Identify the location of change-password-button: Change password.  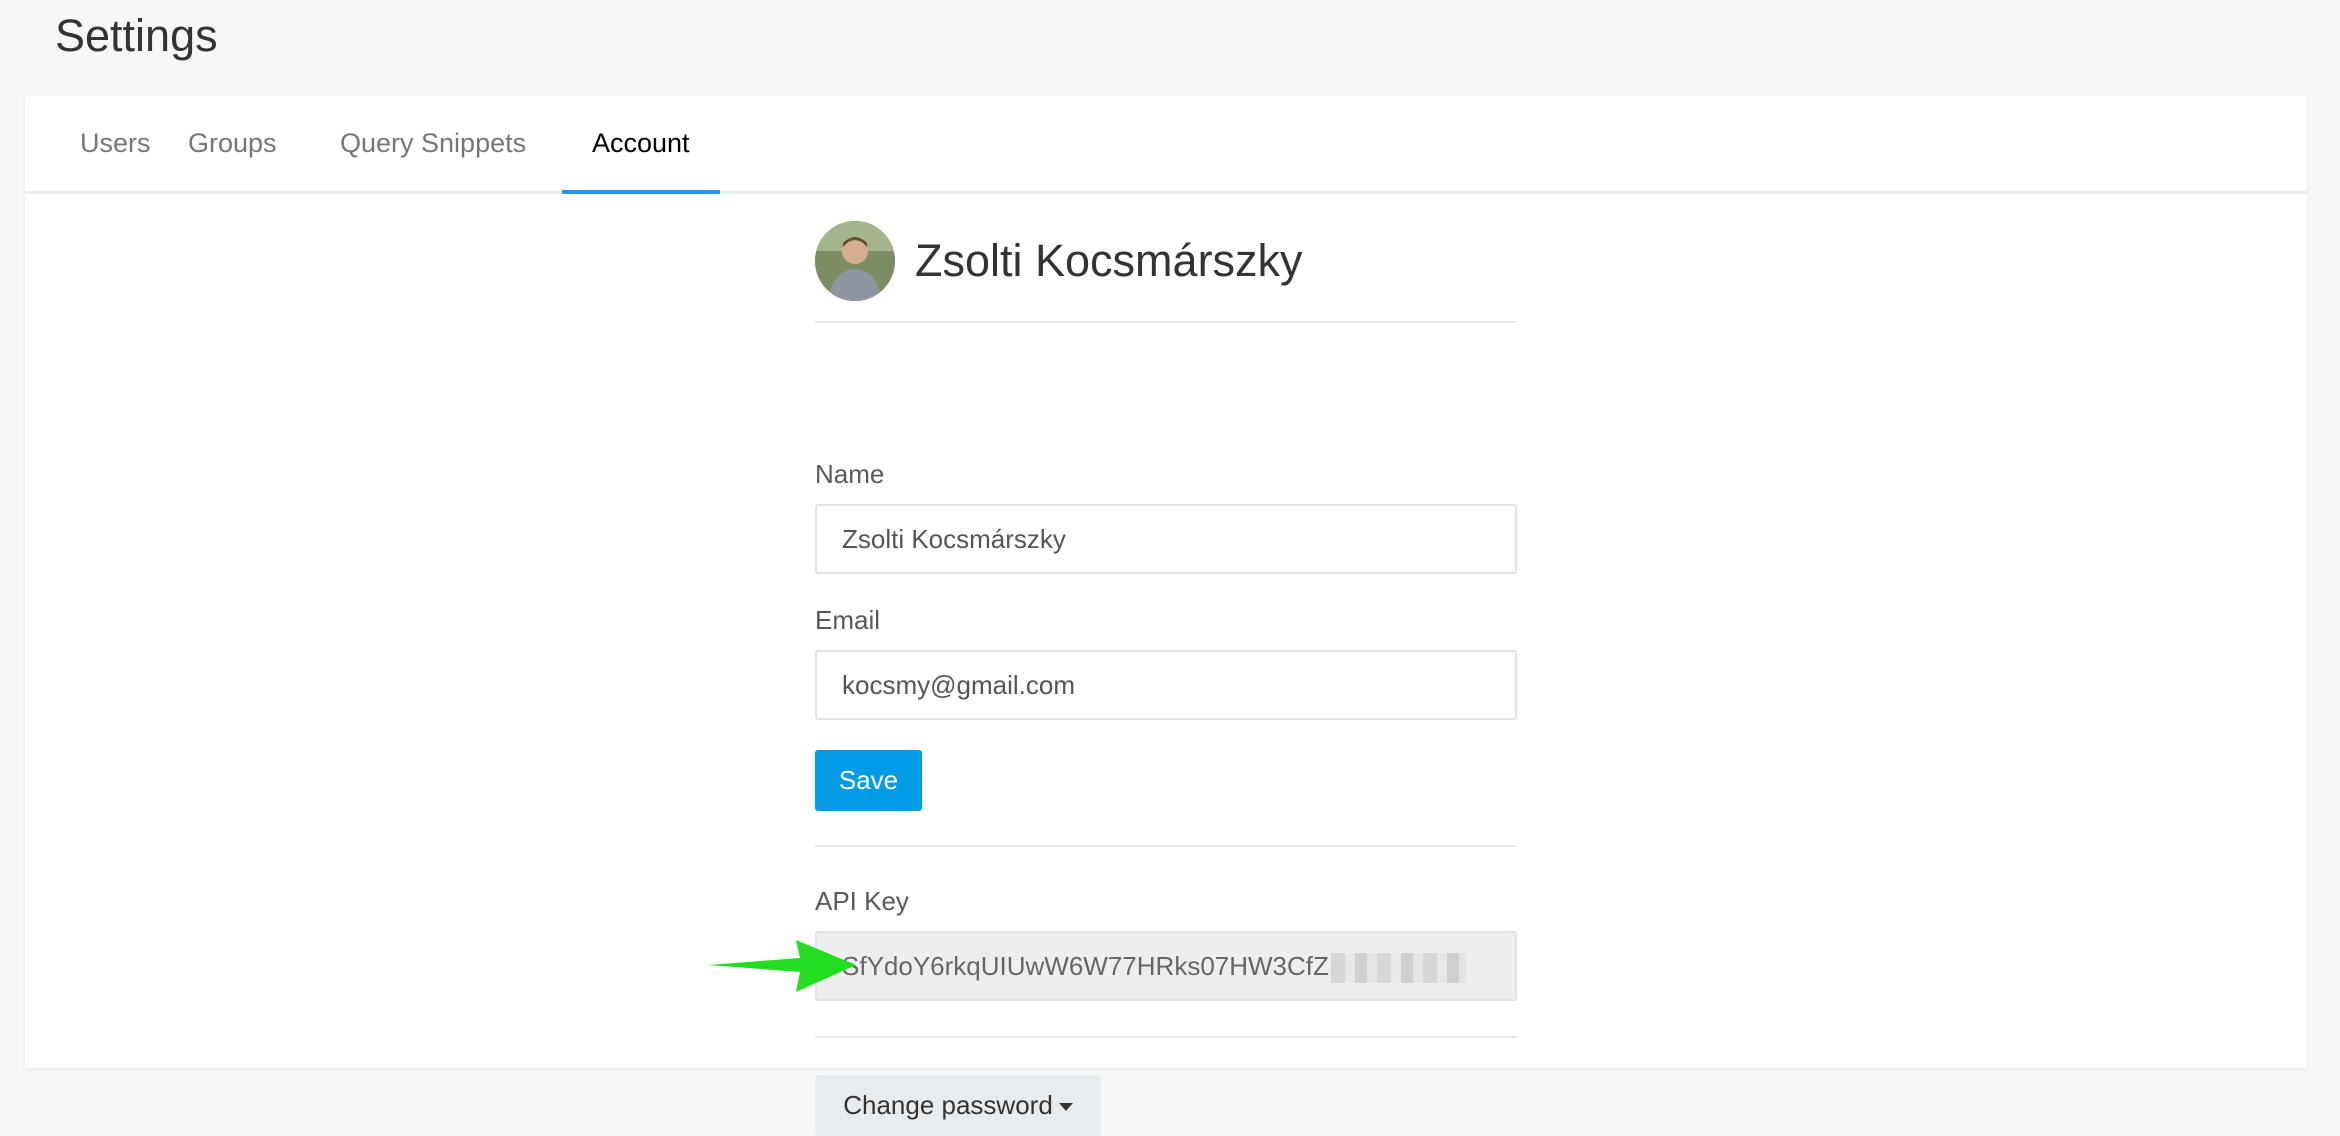
(958, 1105).